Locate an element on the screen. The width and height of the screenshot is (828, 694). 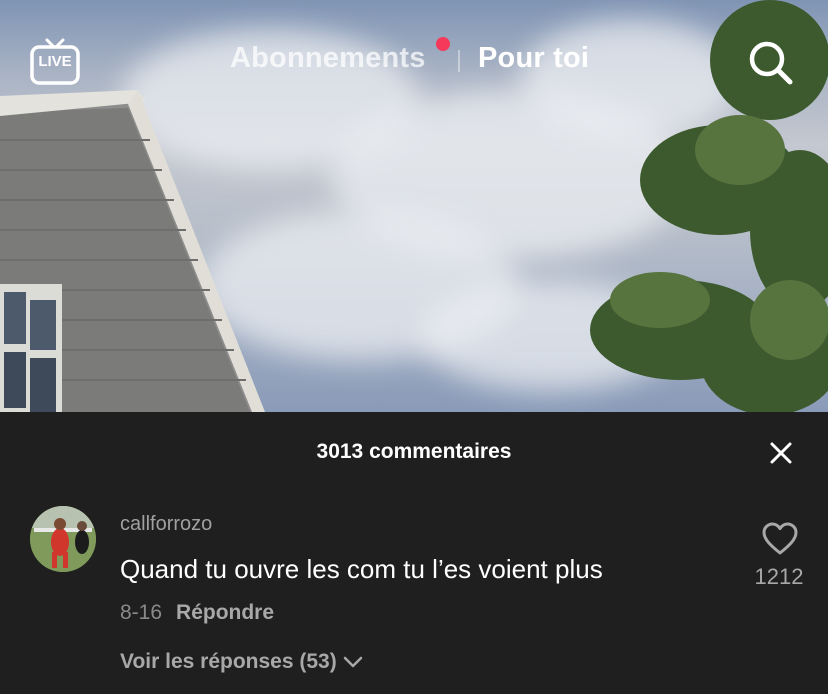
live-label: LIVE is located at coordinates (55, 61).